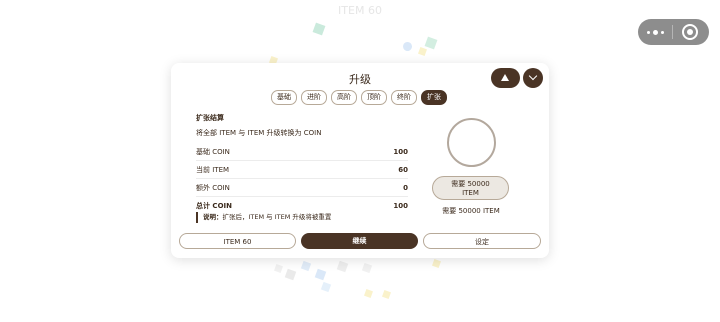 This screenshot has height=322, width=720. What do you see at coordinates (403, 169) in the screenshot?
I see `row-value: 60` at bounding box center [403, 169].